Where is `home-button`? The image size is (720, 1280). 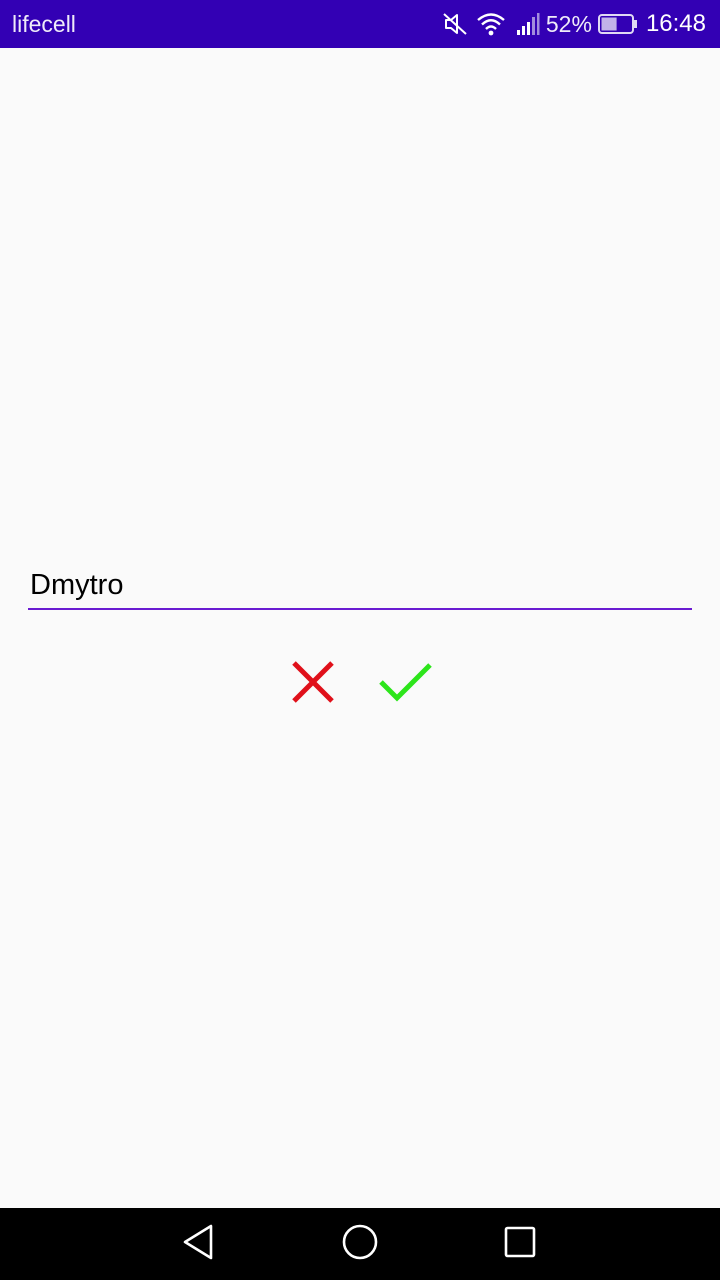 home-button is located at coordinates (360, 1244).